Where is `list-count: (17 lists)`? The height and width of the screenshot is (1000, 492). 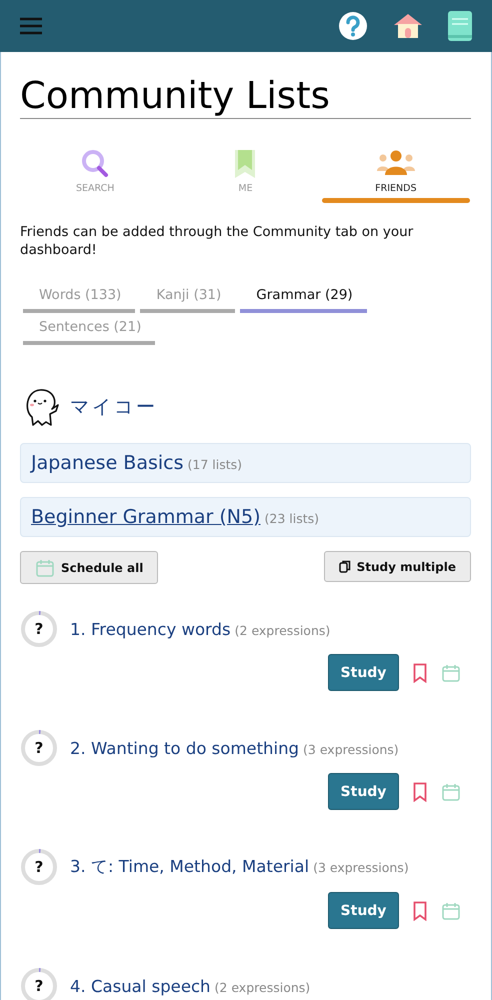 list-count: (17 lists) is located at coordinates (215, 464).